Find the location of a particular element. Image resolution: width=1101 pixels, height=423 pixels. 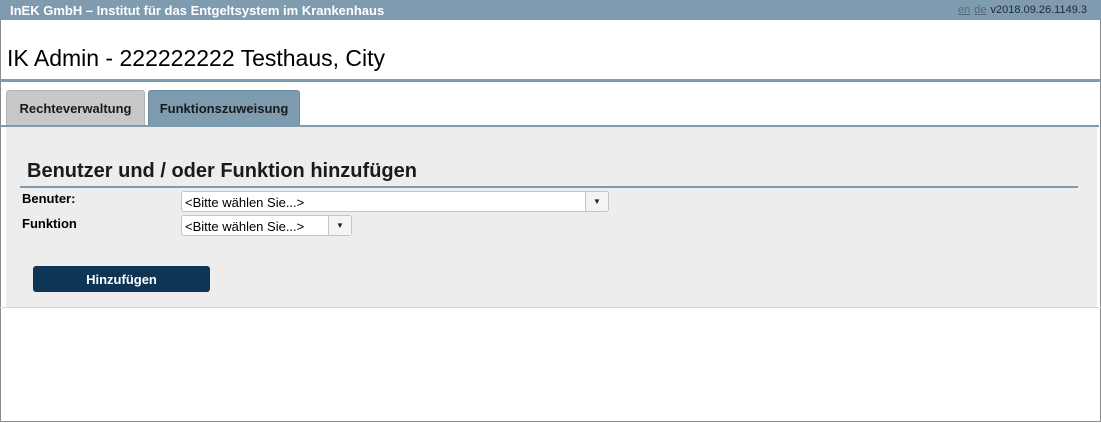

benutzer-select-value: <Bitte wählen Sie...> is located at coordinates (245, 202).